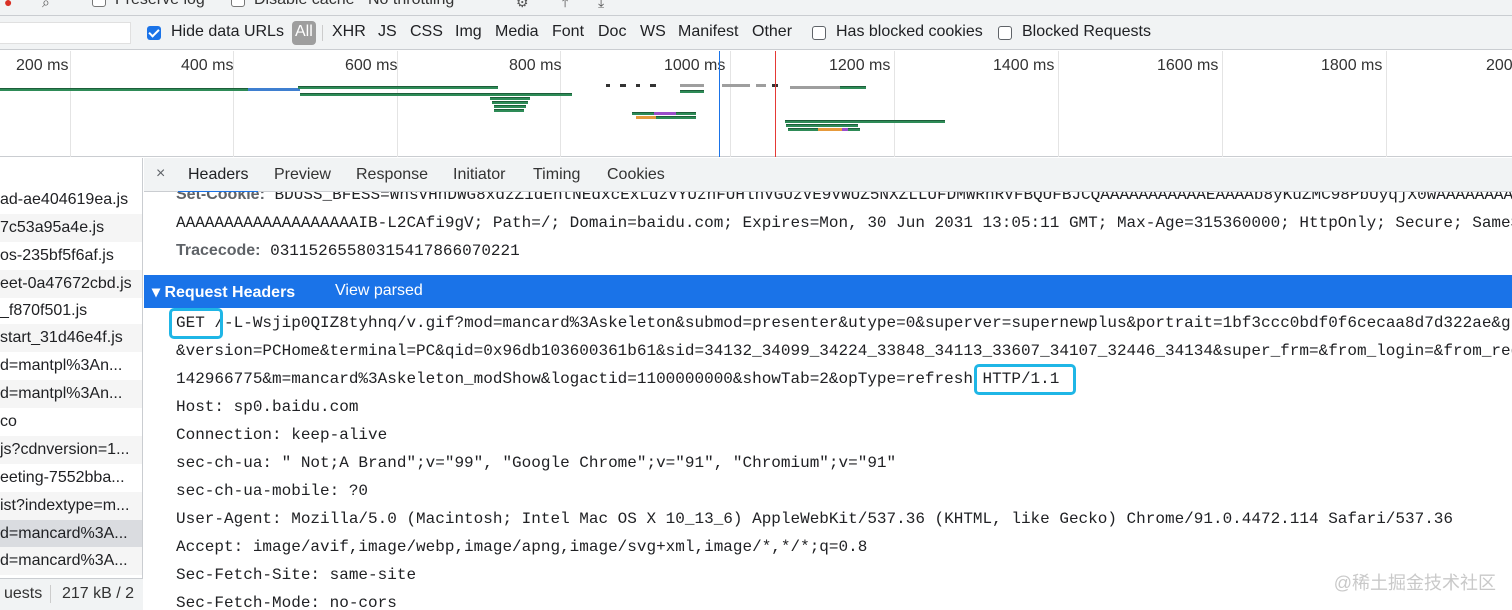 This screenshot has width=1512, height=610. Describe the element at coordinates (708, 32) in the screenshot. I see `type-filter-manifest: Manifest` at that location.